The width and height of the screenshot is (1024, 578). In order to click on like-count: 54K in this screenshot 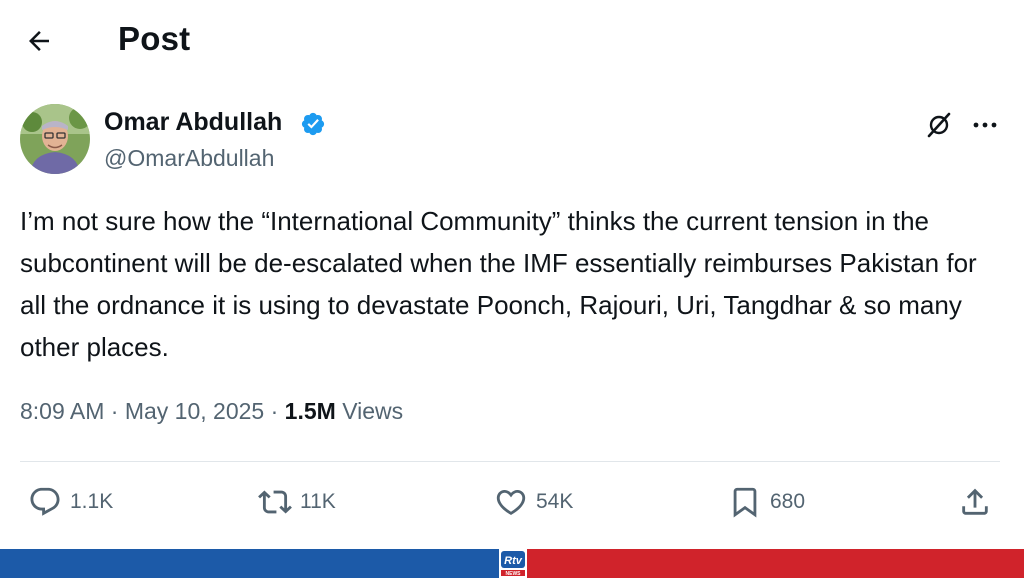, I will do `click(555, 501)`.